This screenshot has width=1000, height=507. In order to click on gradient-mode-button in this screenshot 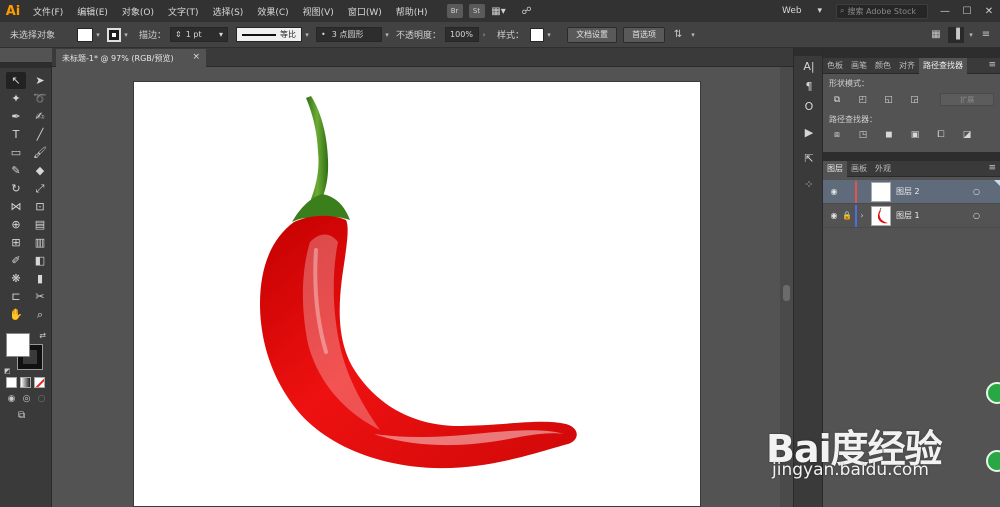, I will do `click(25, 382)`.